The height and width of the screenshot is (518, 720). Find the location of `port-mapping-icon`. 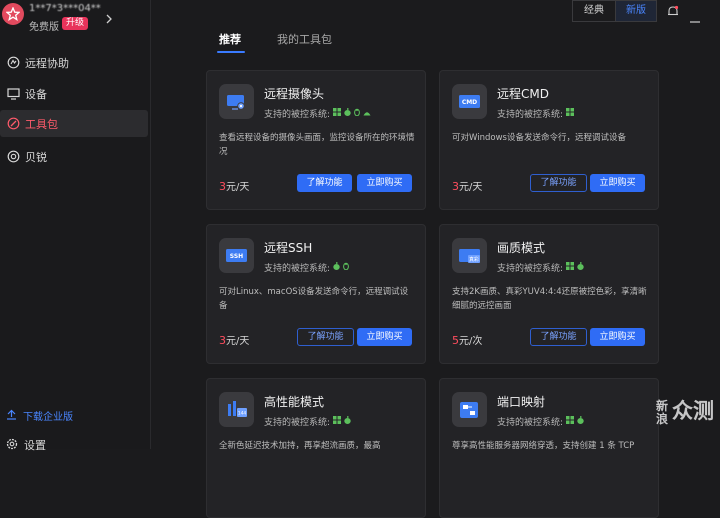

port-mapping-icon is located at coordinates (469, 409).